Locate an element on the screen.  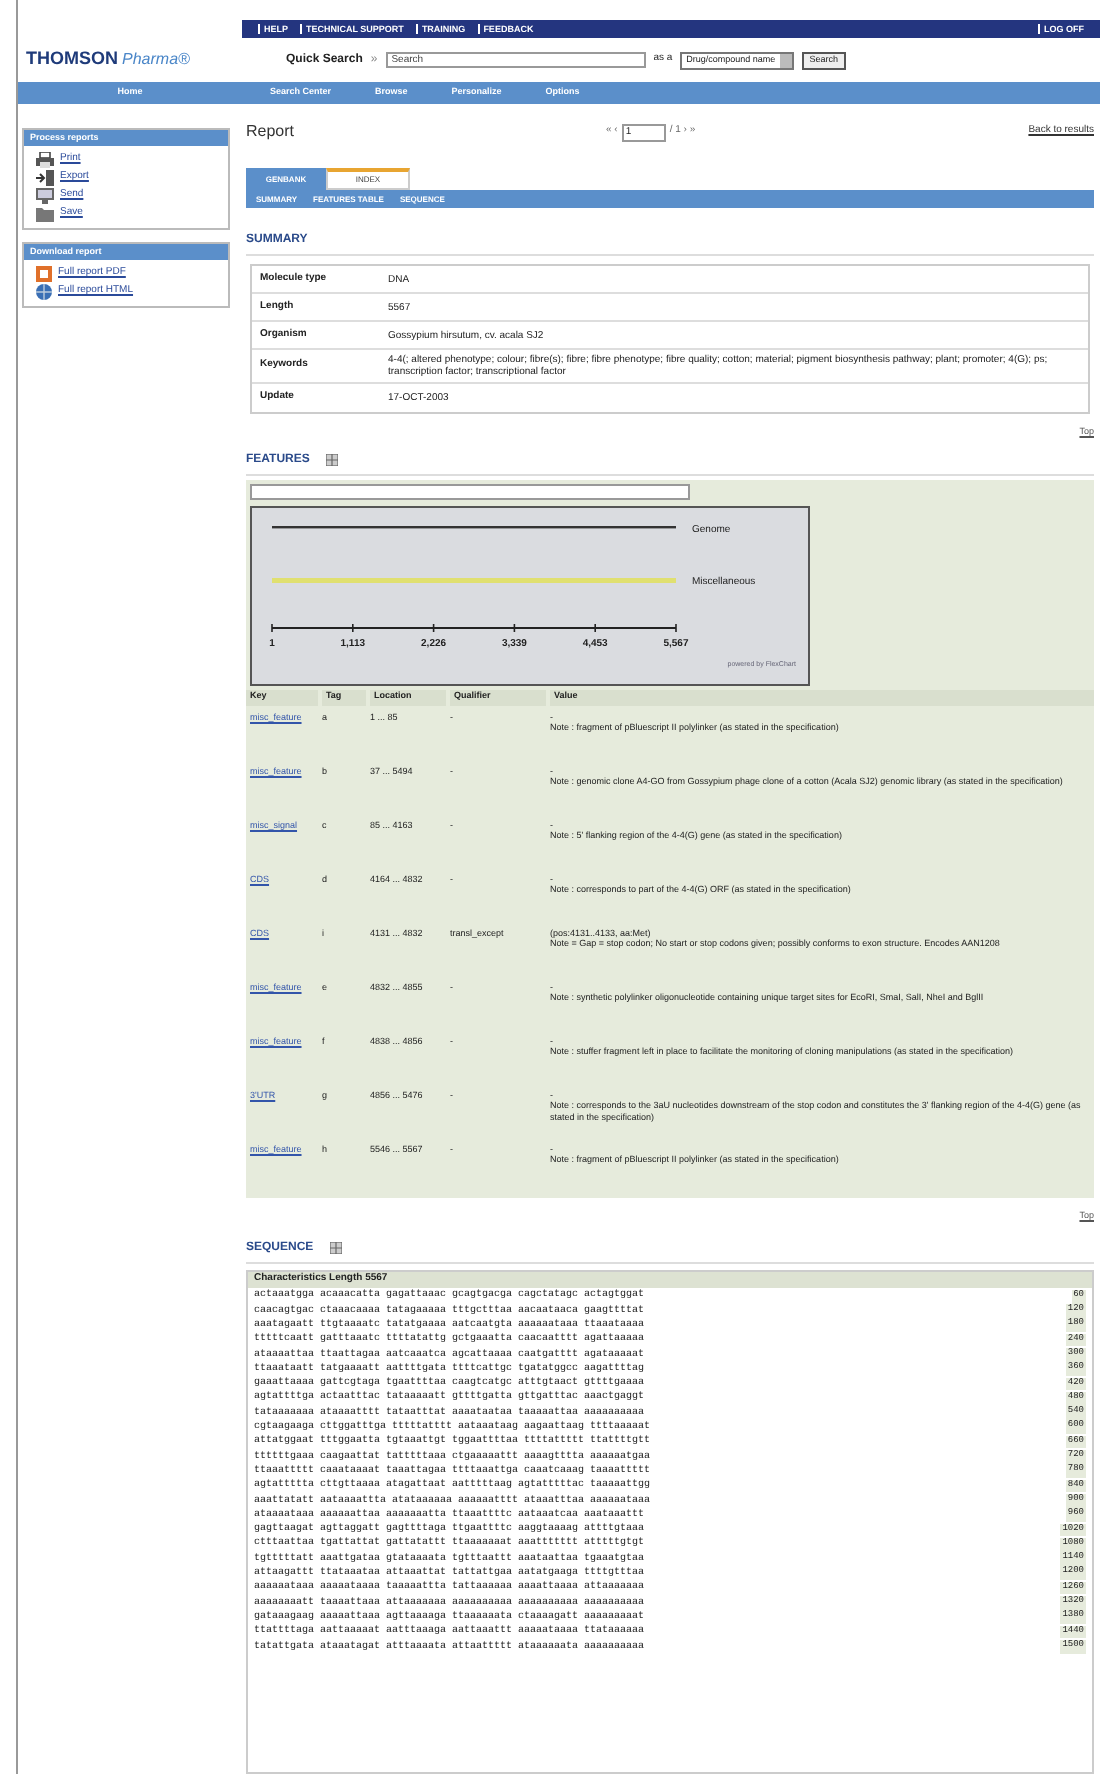
folder-icon is located at coordinates (45, 214).